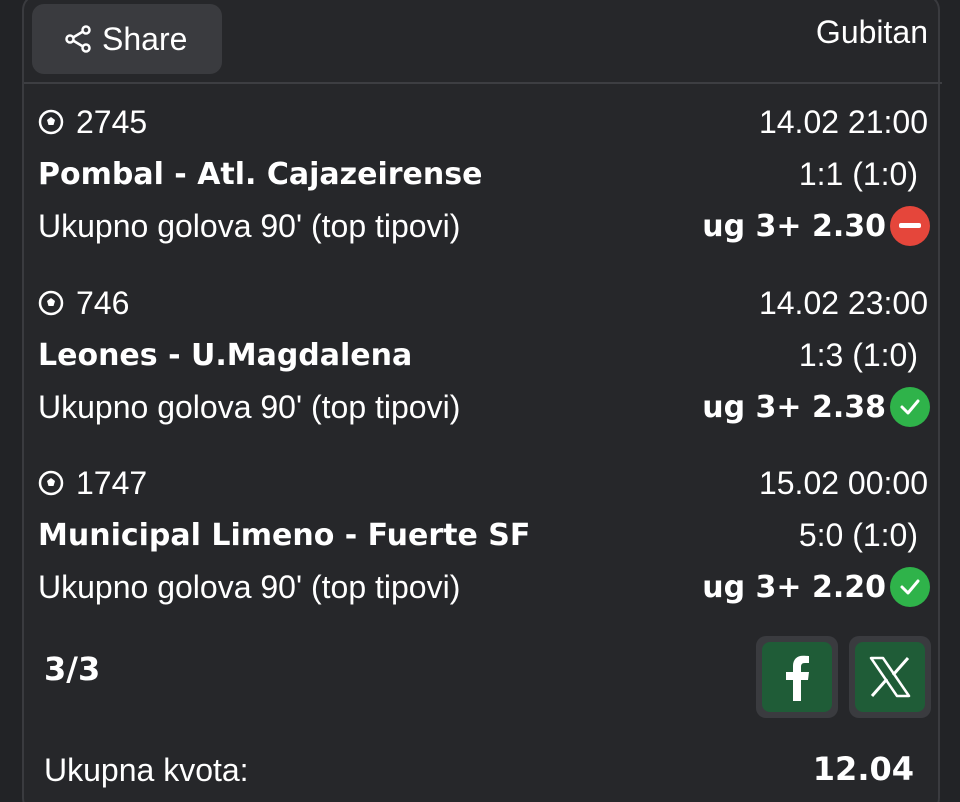 The width and height of the screenshot is (960, 802). I want to click on match-id: 746, so click(103, 302).